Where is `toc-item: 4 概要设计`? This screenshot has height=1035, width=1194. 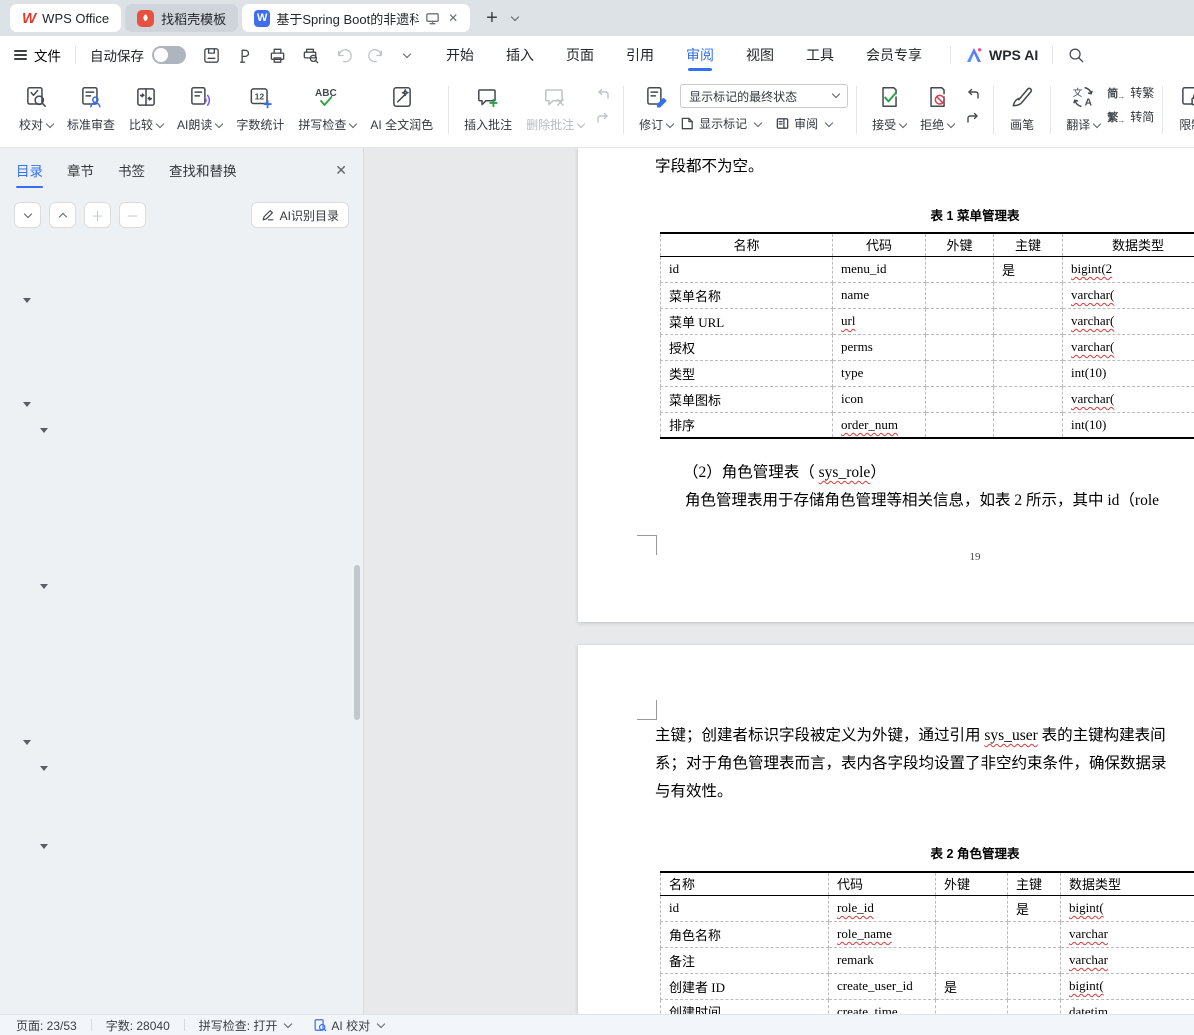 toc-item: 4 概要设计 is located at coordinates (181, 301).